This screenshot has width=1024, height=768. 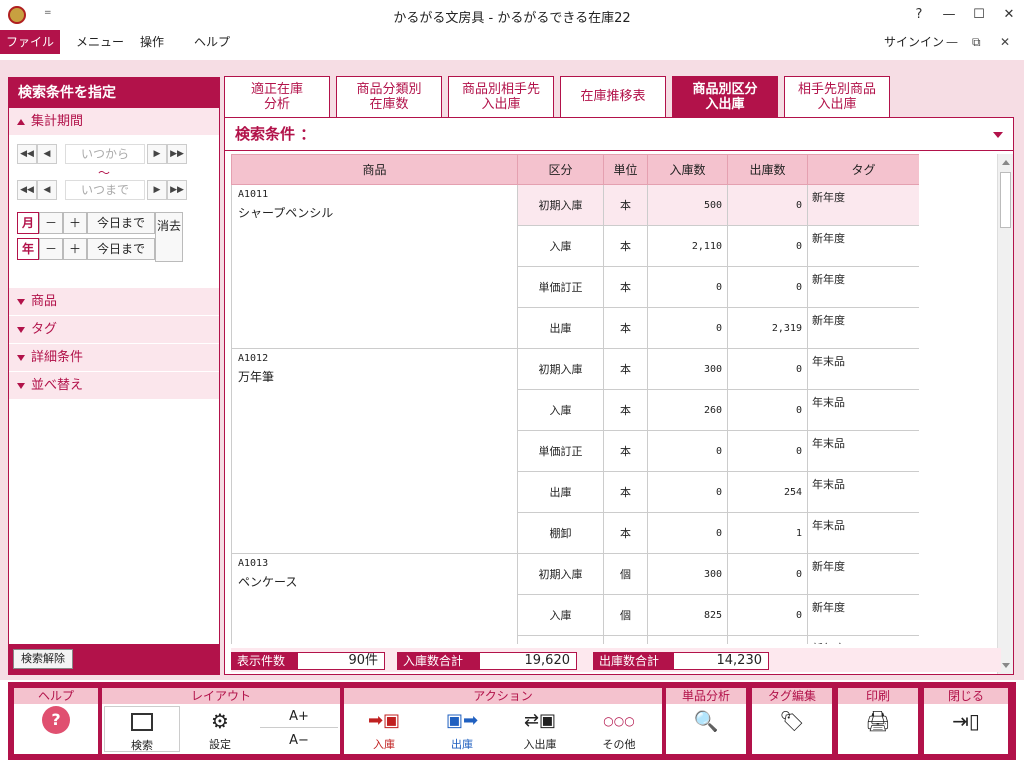 I want to click on box-out-icon: ▣➡, so click(x=462, y=720).